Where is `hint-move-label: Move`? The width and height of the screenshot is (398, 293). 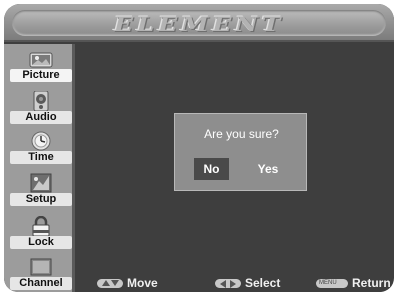 hint-move-label: Move is located at coordinates (142, 283).